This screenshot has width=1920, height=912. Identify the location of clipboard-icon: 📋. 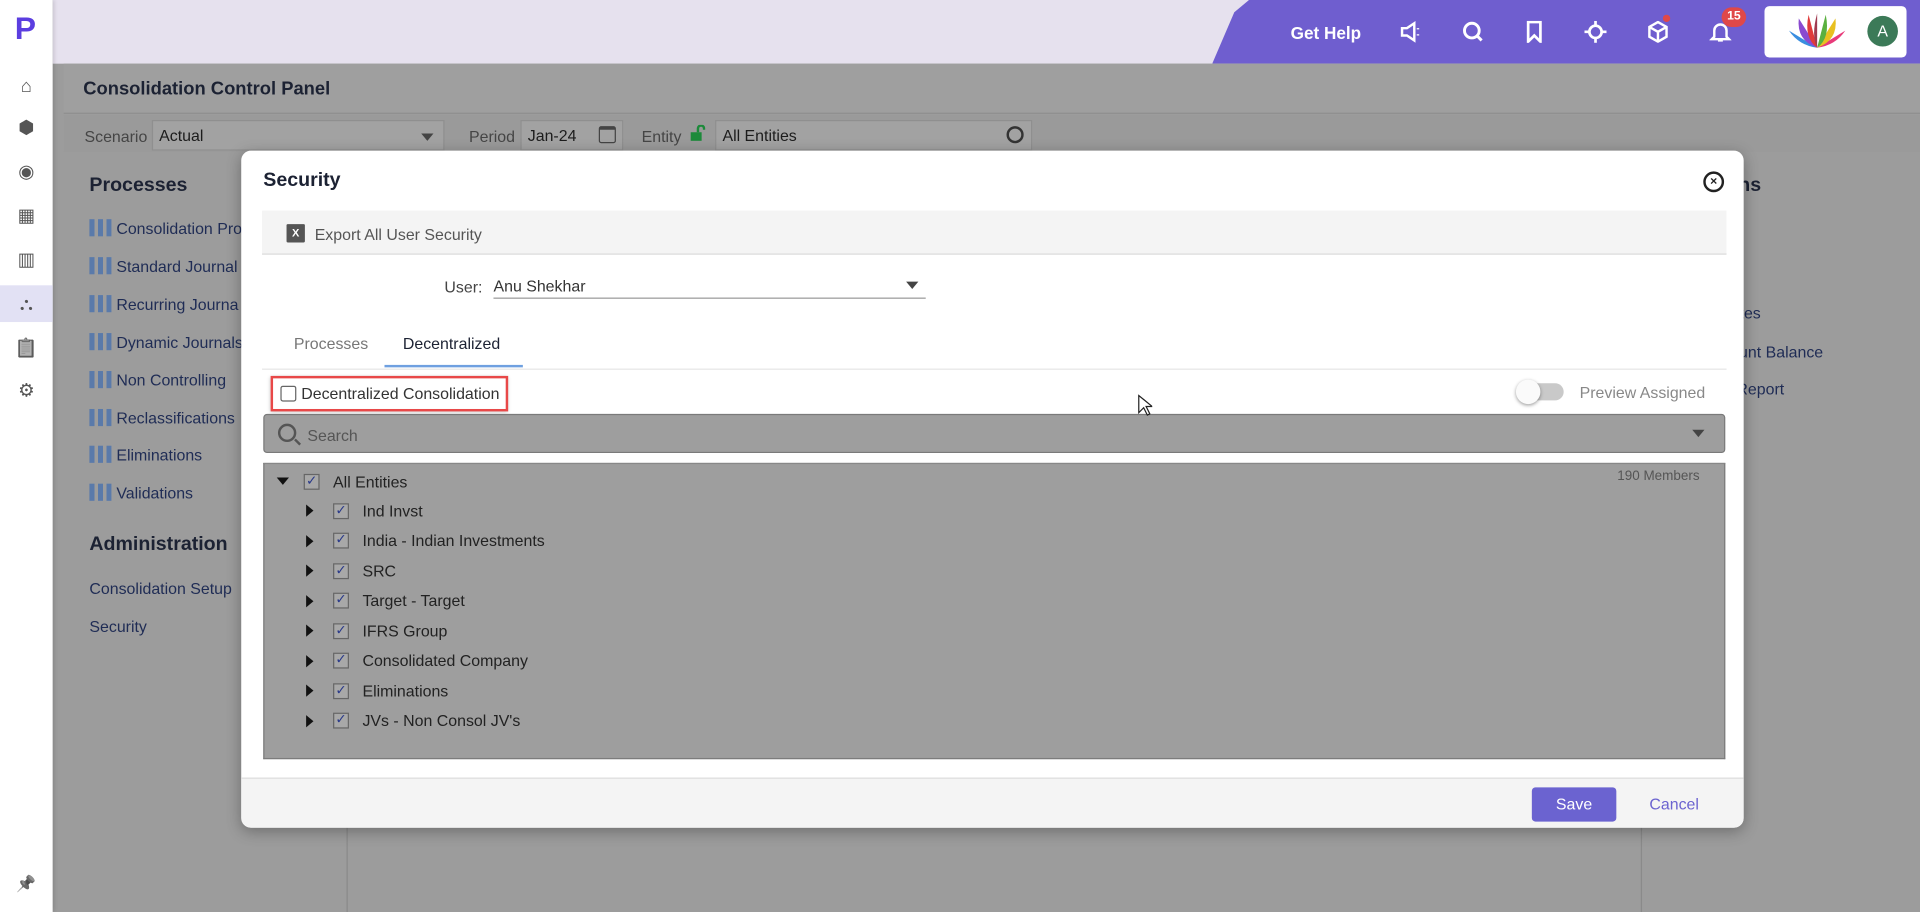
(26, 347).